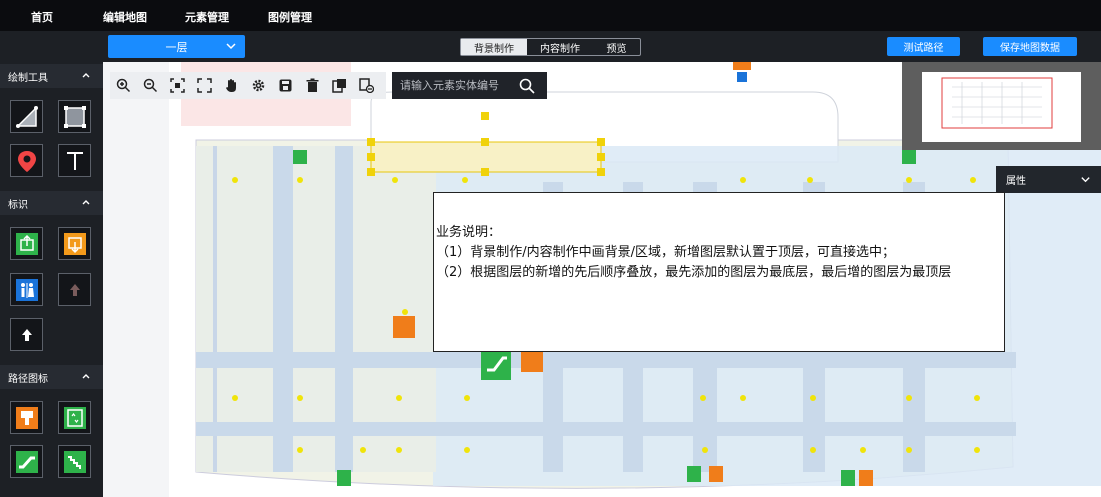 Image resolution: width=1101 pixels, height=497 pixels. I want to click on staircase-route-button, so click(74, 461).